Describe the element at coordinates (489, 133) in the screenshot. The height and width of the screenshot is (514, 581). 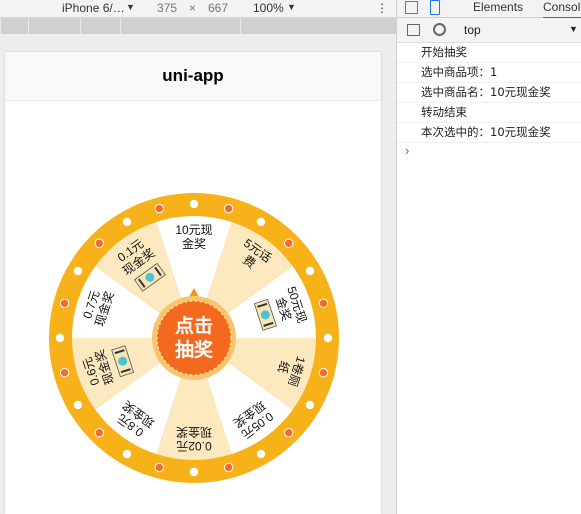
I see `console-message: 本次选中的：10元现金奖` at that location.